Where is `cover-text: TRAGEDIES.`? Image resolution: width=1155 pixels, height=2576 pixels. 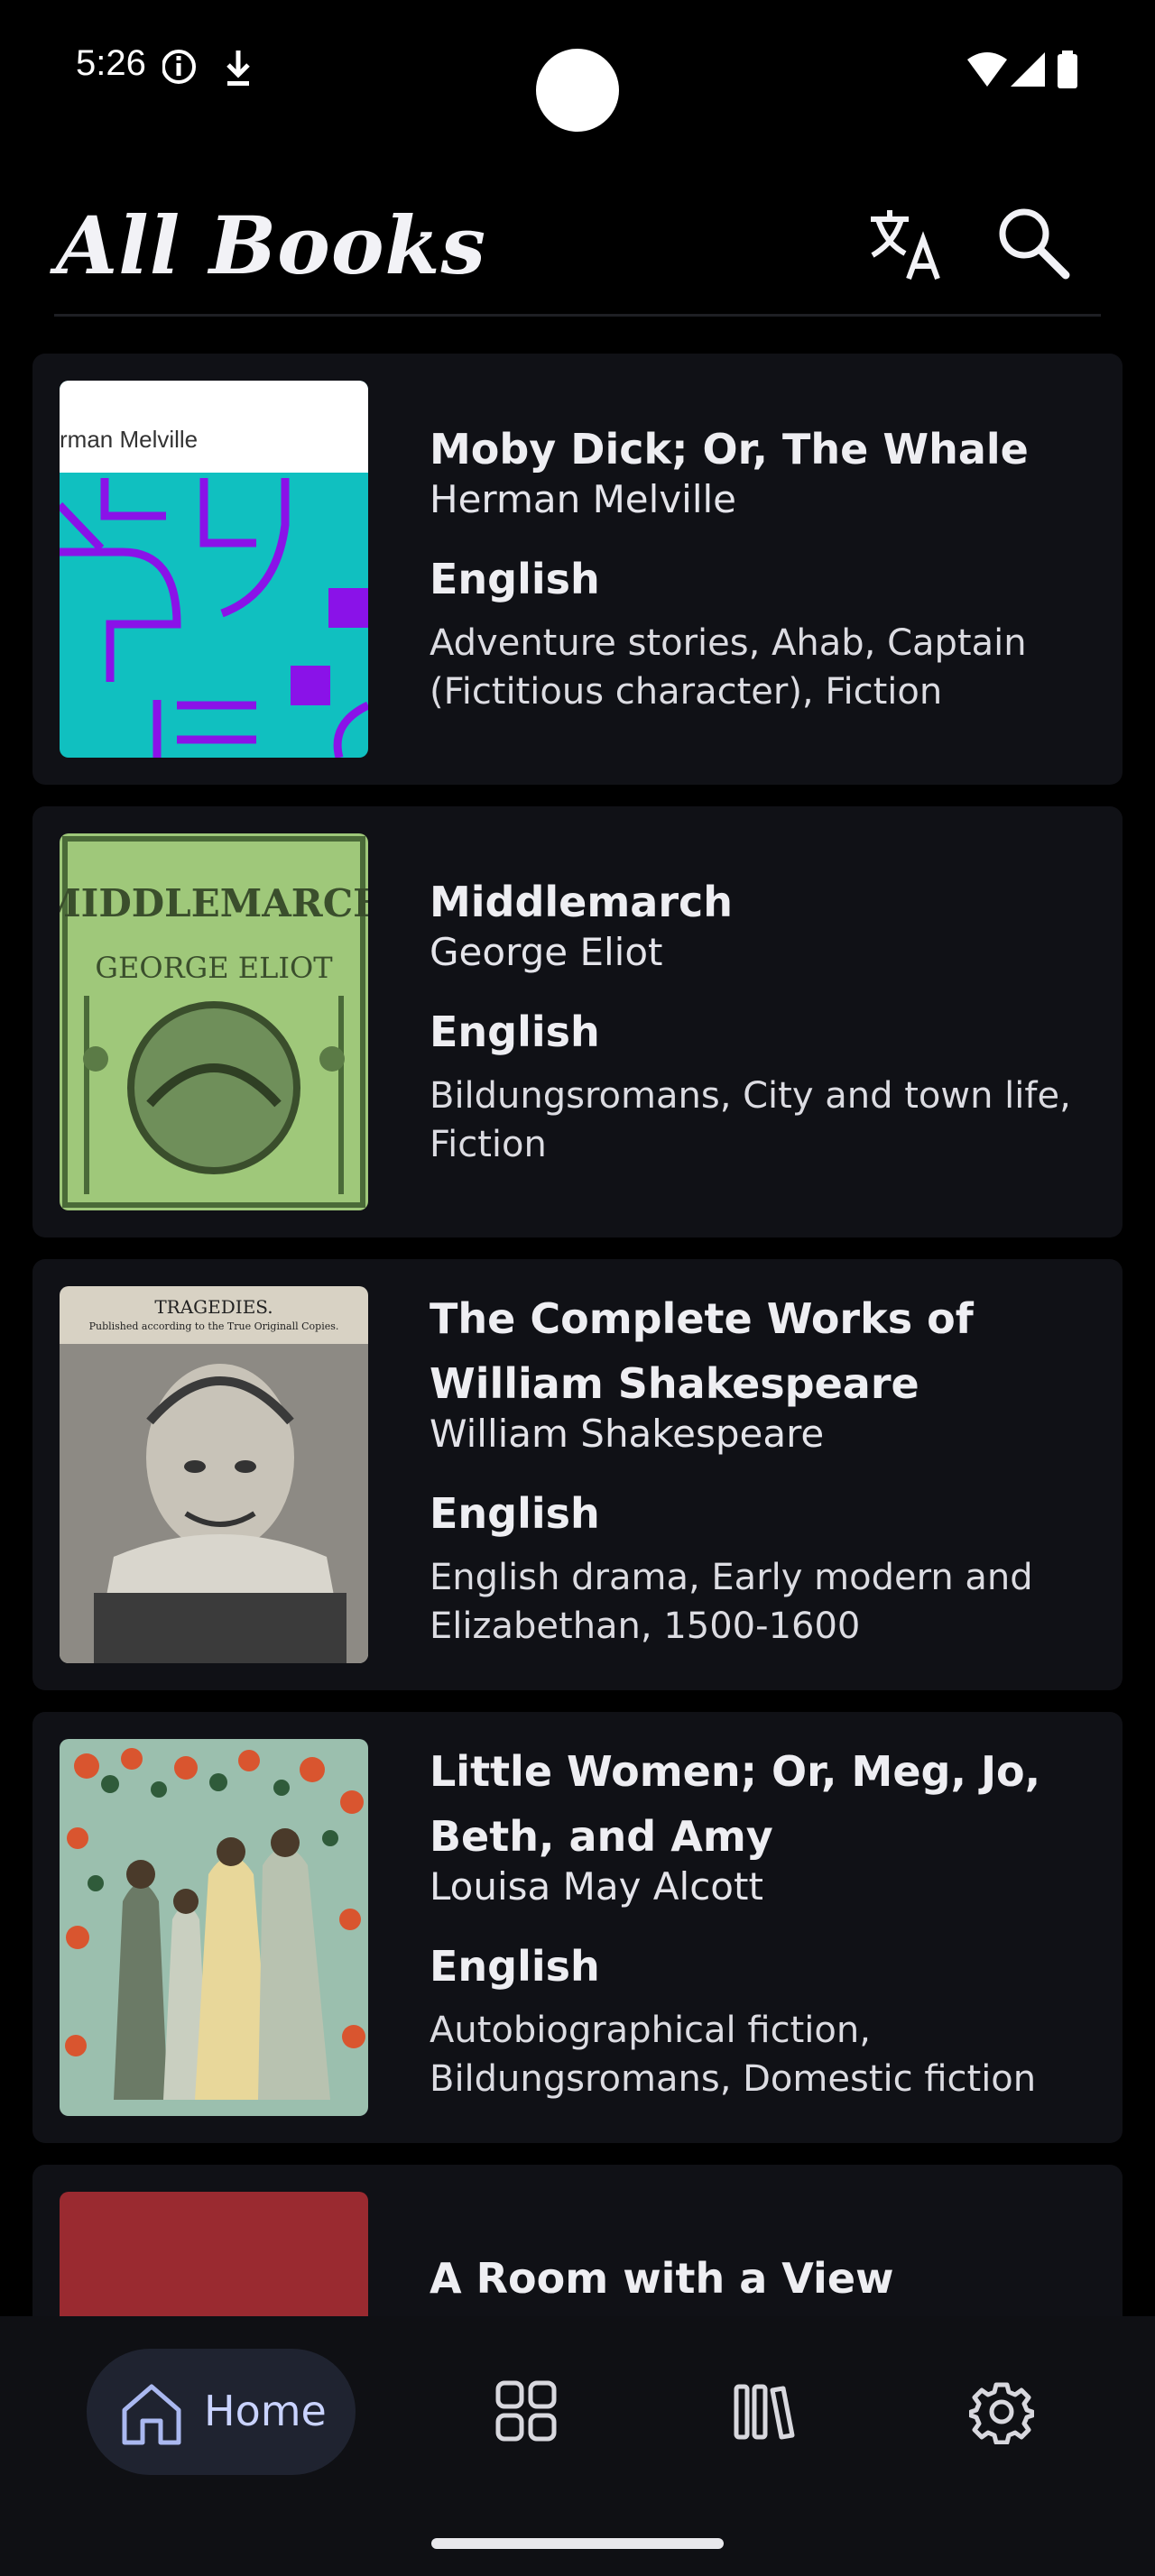
cover-text: TRAGEDIES. is located at coordinates (213, 1307).